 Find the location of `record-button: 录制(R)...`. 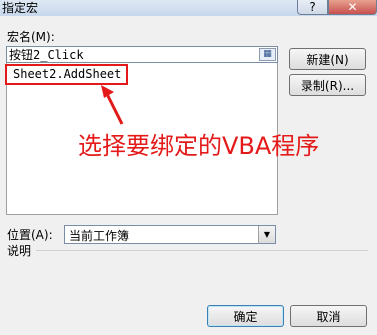

record-button: 录制(R)... is located at coordinates (327, 85).